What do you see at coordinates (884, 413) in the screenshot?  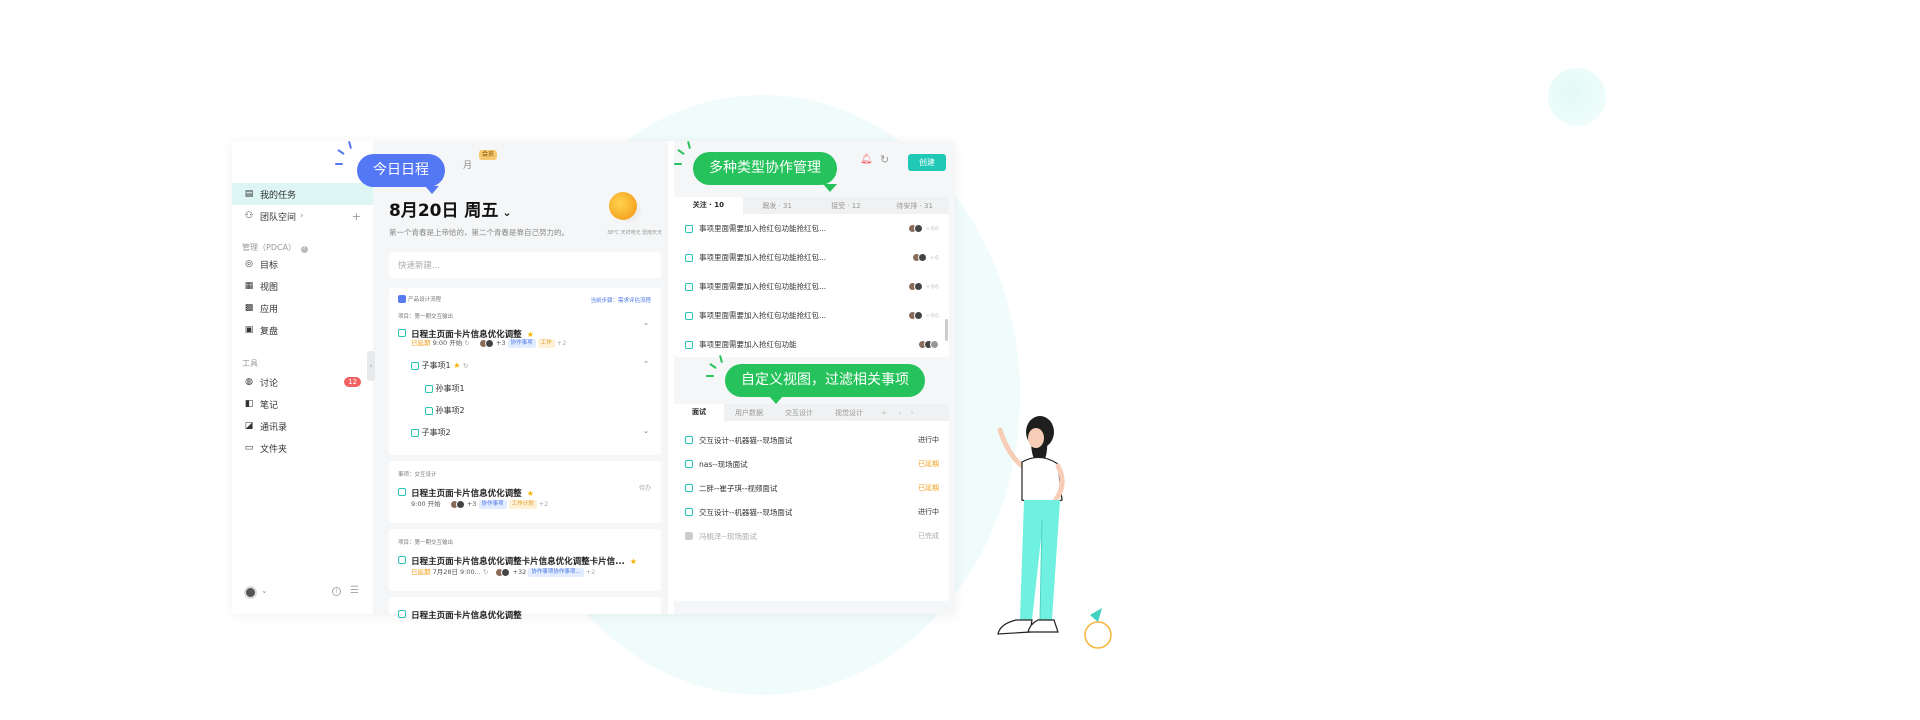 I see `add-view-icon: +` at bounding box center [884, 413].